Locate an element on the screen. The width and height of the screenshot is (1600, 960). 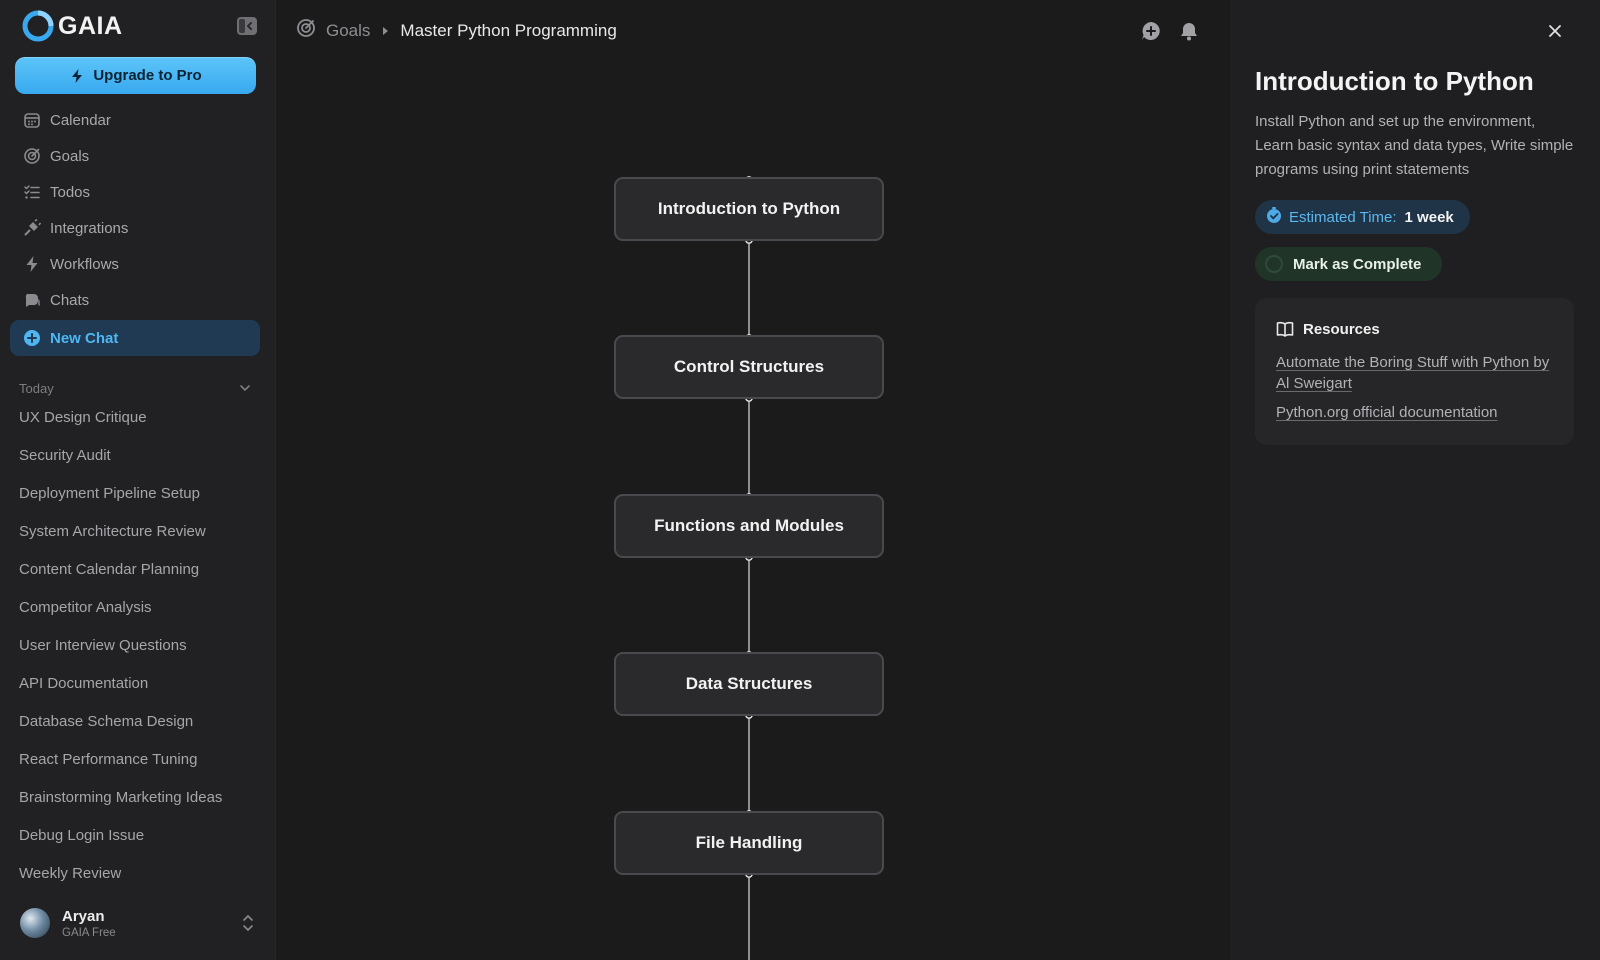
chat-history-item: Deployment Pipeline Setup is located at coordinates (139, 494).